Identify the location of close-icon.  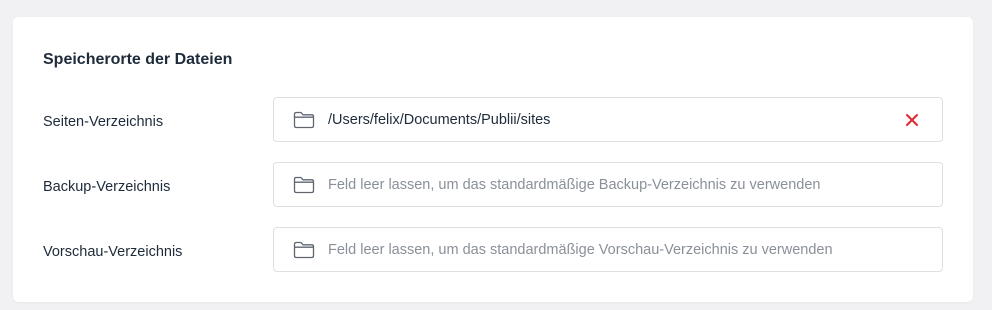
(912, 120).